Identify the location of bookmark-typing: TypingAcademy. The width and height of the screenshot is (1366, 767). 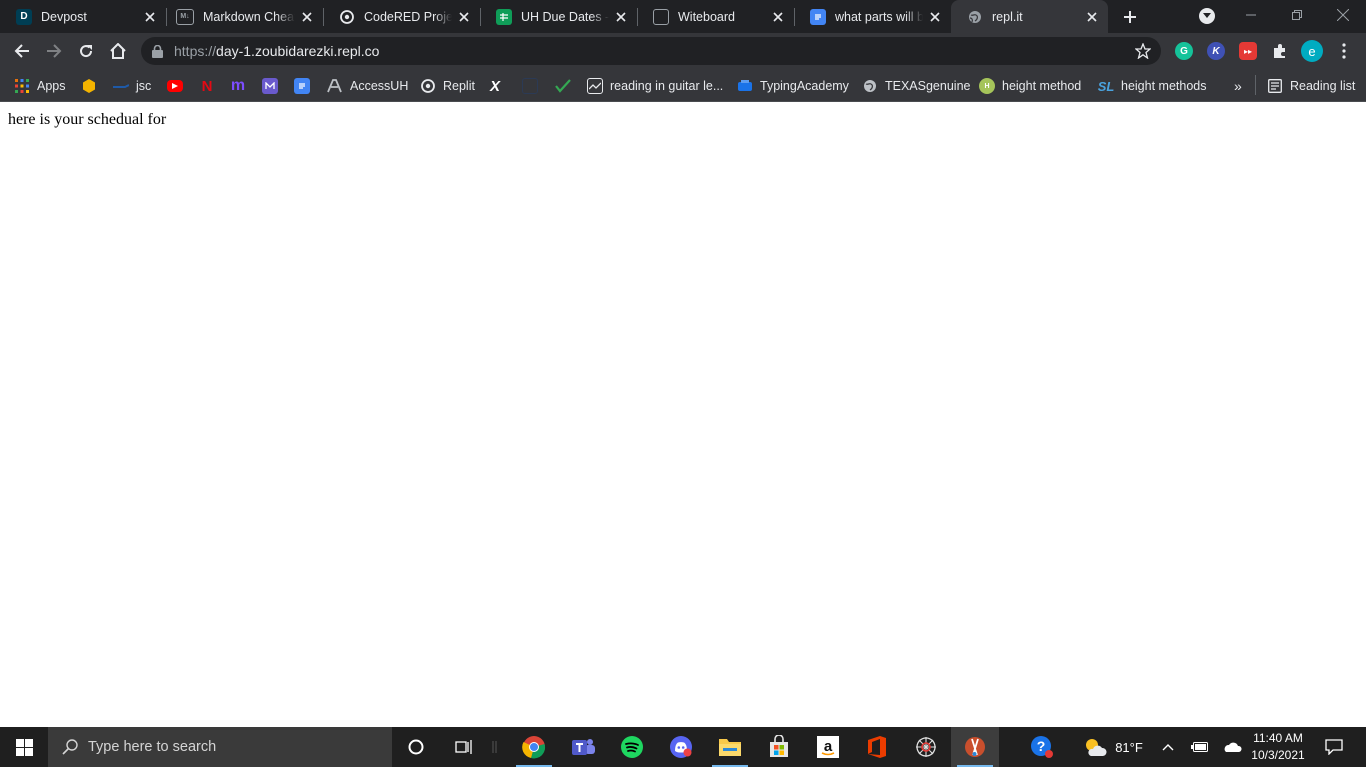
(793, 86).